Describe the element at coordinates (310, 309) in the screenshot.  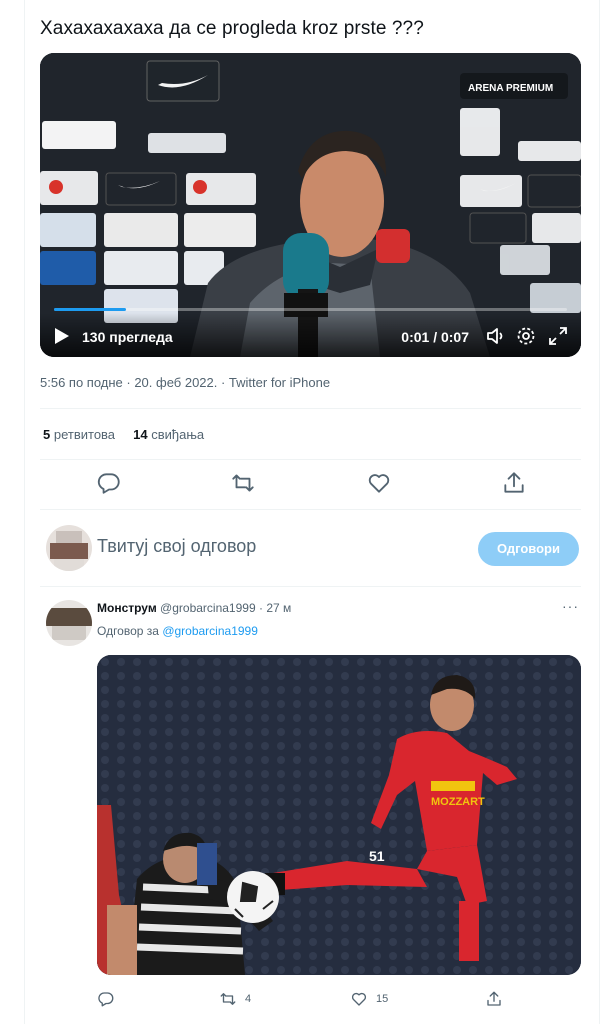
I see `video-progress-track` at that location.